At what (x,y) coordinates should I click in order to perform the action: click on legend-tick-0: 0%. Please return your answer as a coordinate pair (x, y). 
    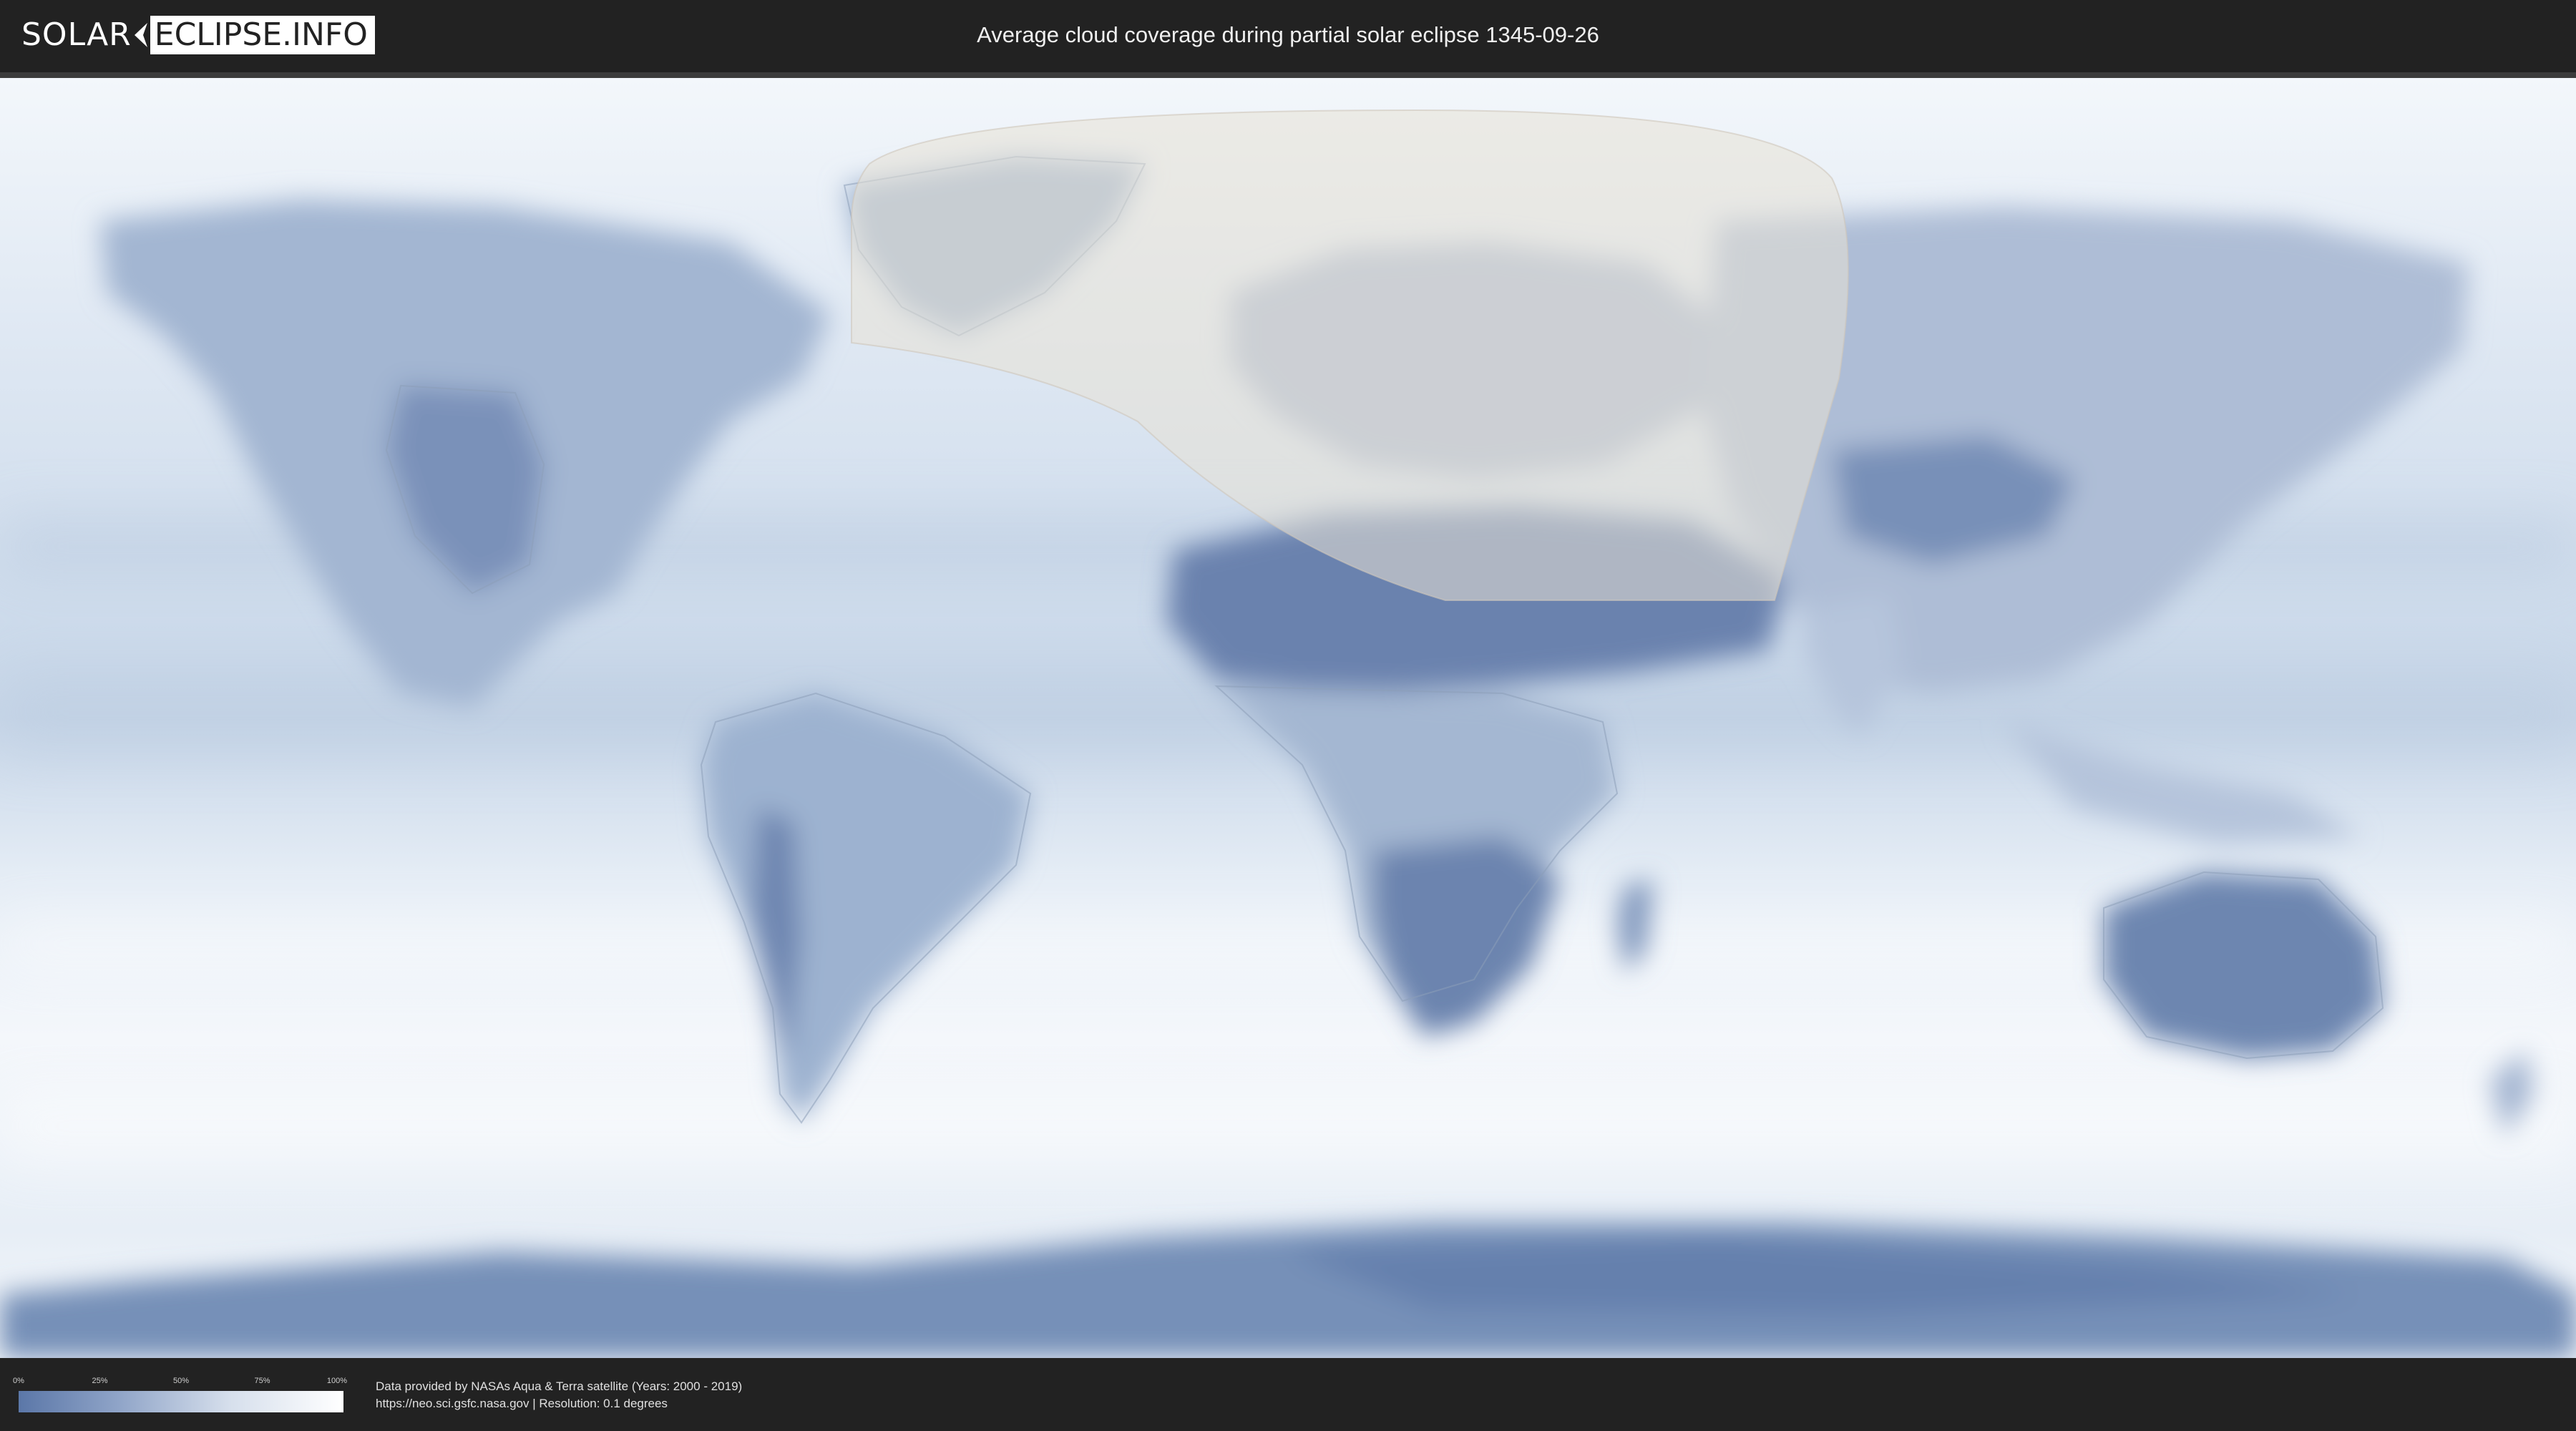
    Looking at the image, I should click on (18, 1381).